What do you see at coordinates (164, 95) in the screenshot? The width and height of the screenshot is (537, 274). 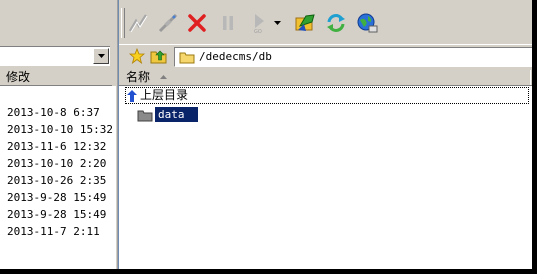 I see `parent-directory-label: 上层目录` at bounding box center [164, 95].